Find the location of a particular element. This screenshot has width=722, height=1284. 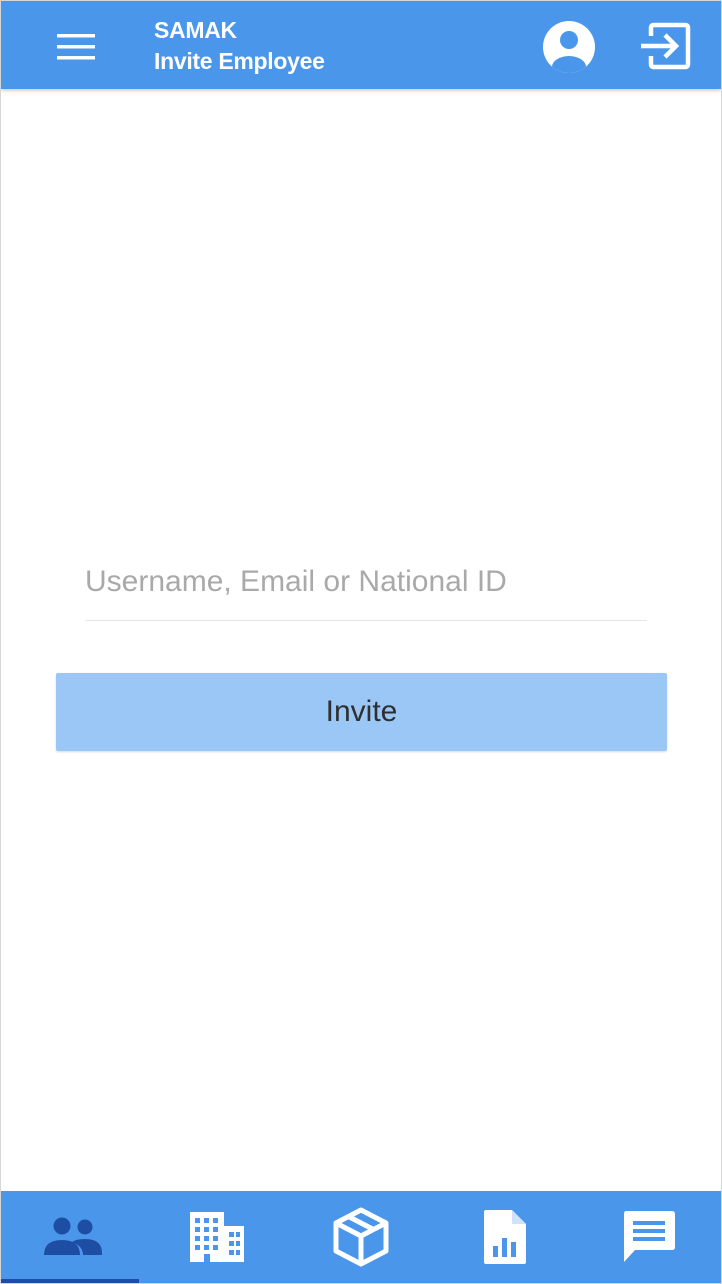

tab-messages is located at coordinates (649, 1237).